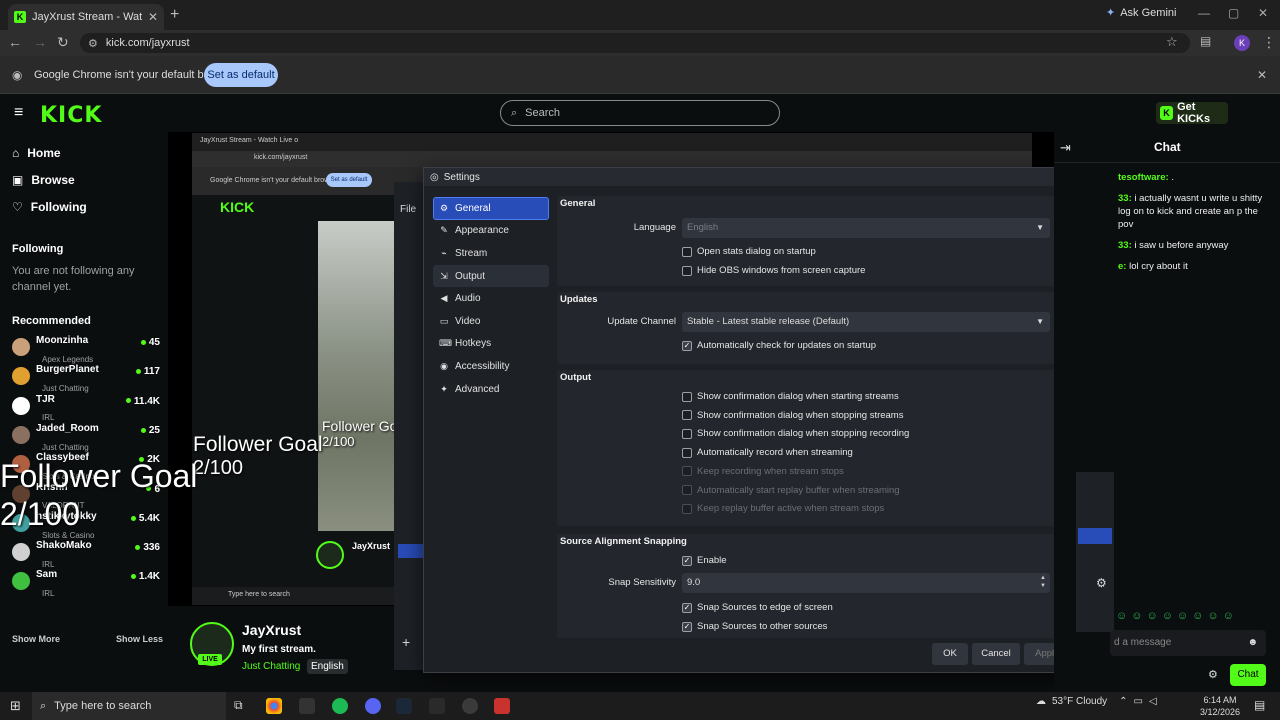 The image size is (1280, 720). I want to click on obs-file-menu: File, so click(408, 209).